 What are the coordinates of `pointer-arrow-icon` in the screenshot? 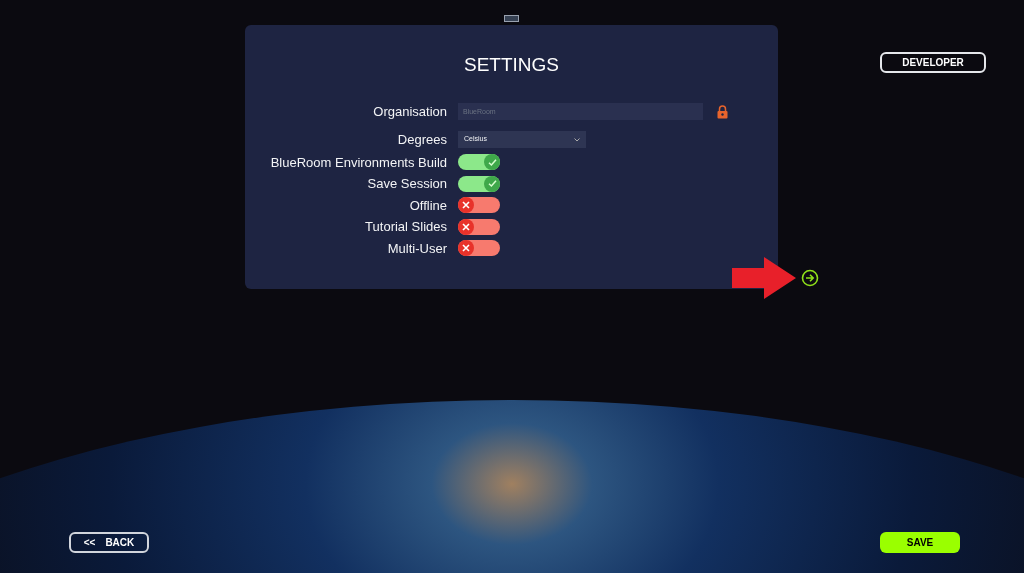 It's located at (764, 278).